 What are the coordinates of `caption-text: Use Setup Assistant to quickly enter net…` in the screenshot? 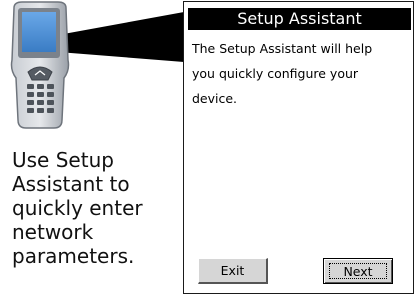 It's located at (77, 208).